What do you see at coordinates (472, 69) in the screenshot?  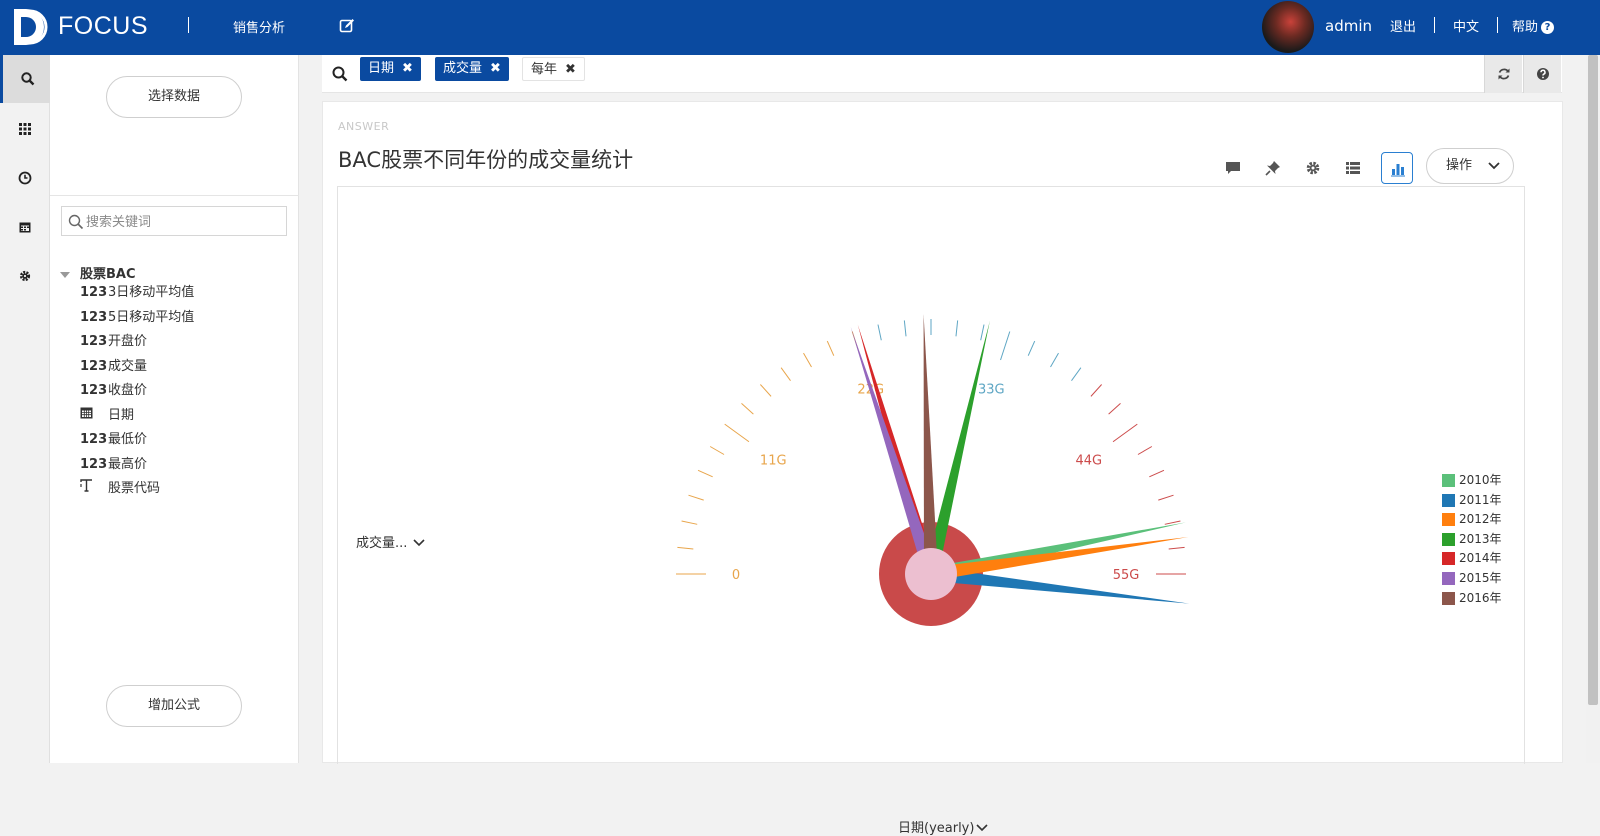 I see `query-chip: 成交量 ✖` at bounding box center [472, 69].